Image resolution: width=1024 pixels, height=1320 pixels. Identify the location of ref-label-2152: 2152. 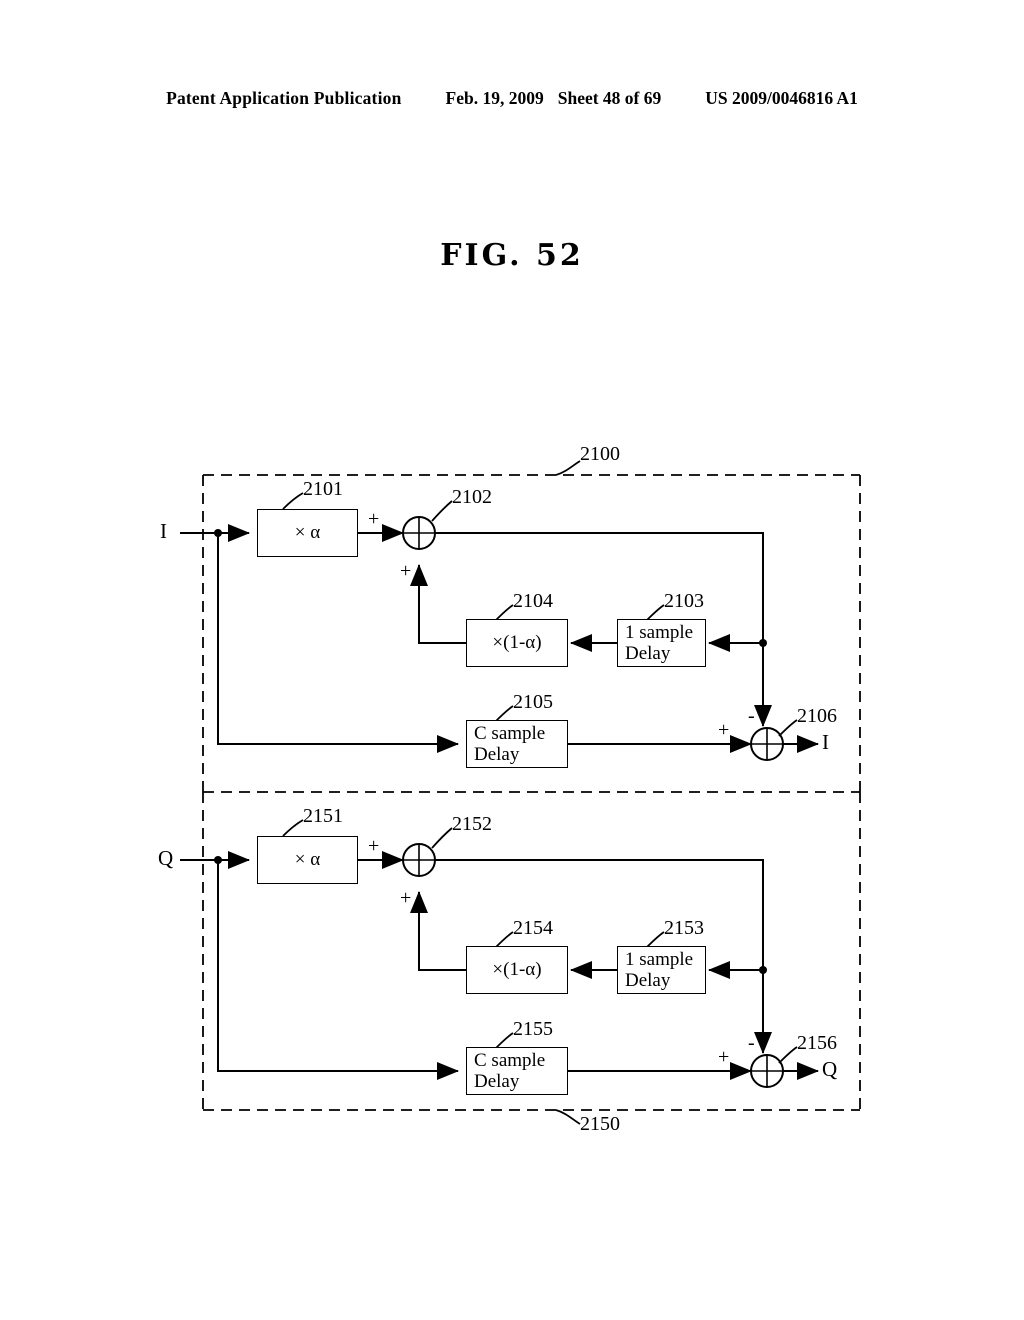
(472, 824).